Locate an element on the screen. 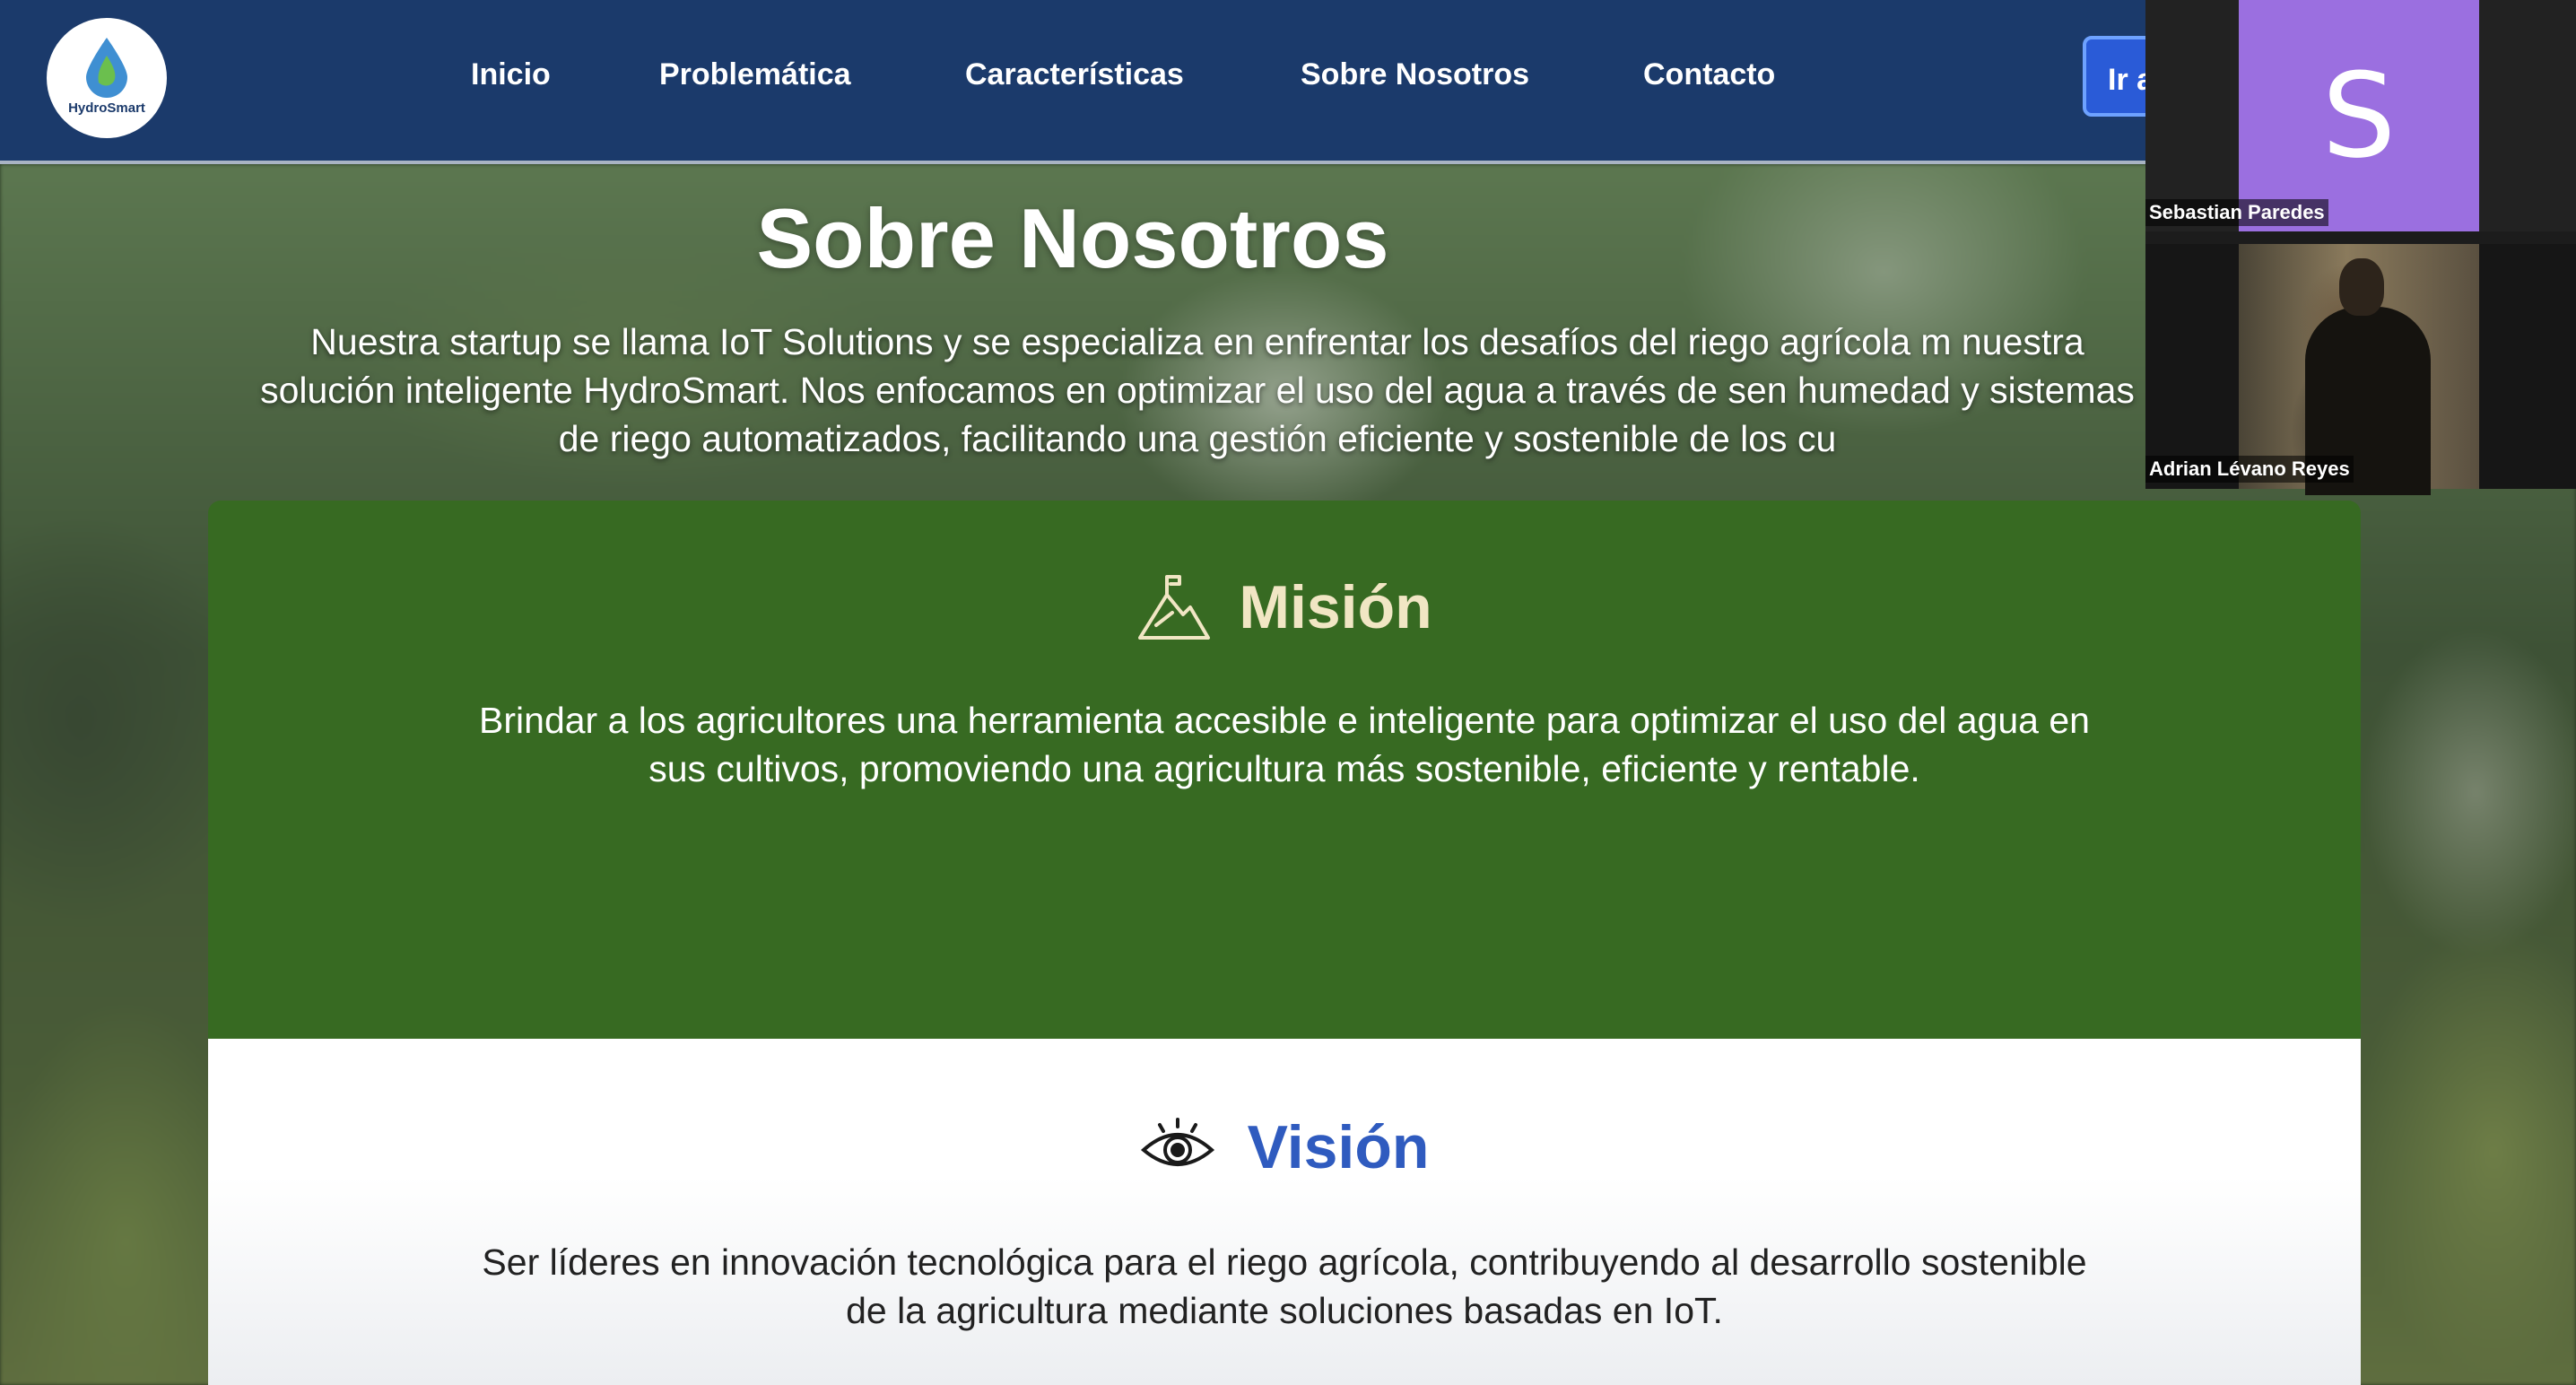 Image resolution: width=2576 pixels, height=1385 pixels. logo-text: HydroSmart is located at coordinates (106, 108).